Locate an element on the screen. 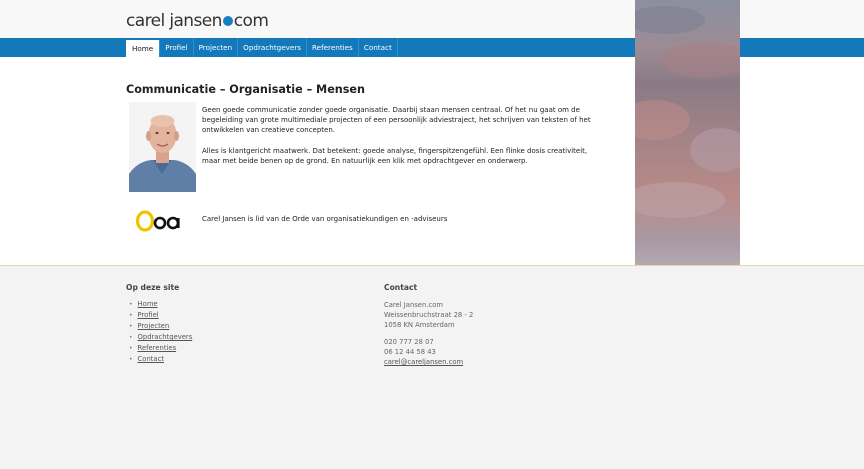 This screenshot has height=469, width=864. contact-email-link: carel@careljansen.com is located at coordinates (423, 362).